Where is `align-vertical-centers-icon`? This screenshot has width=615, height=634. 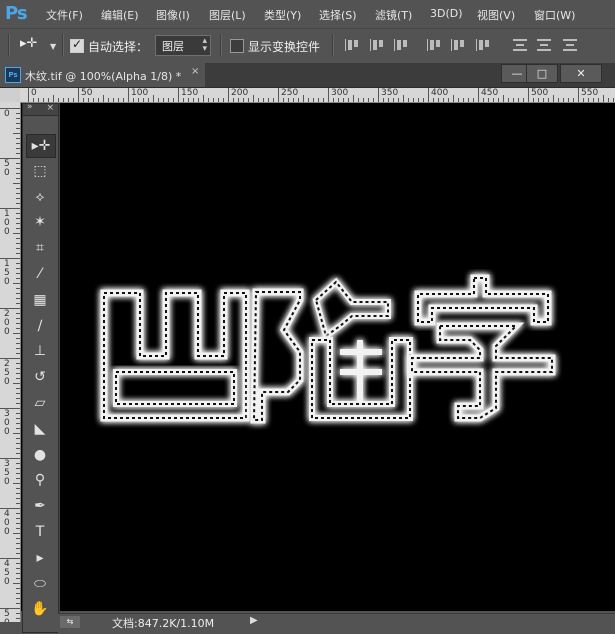
align-vertical-centers-icon is located at coordinates (378, 45).